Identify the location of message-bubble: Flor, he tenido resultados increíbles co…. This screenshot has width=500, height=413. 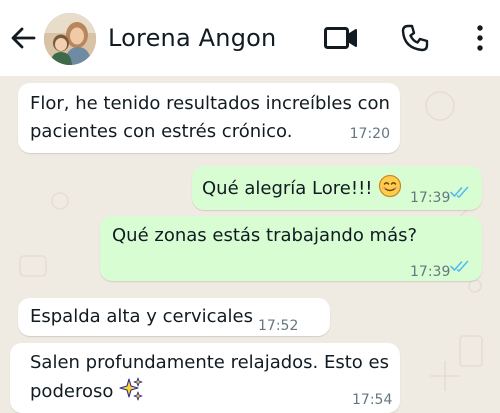
(209, 118).